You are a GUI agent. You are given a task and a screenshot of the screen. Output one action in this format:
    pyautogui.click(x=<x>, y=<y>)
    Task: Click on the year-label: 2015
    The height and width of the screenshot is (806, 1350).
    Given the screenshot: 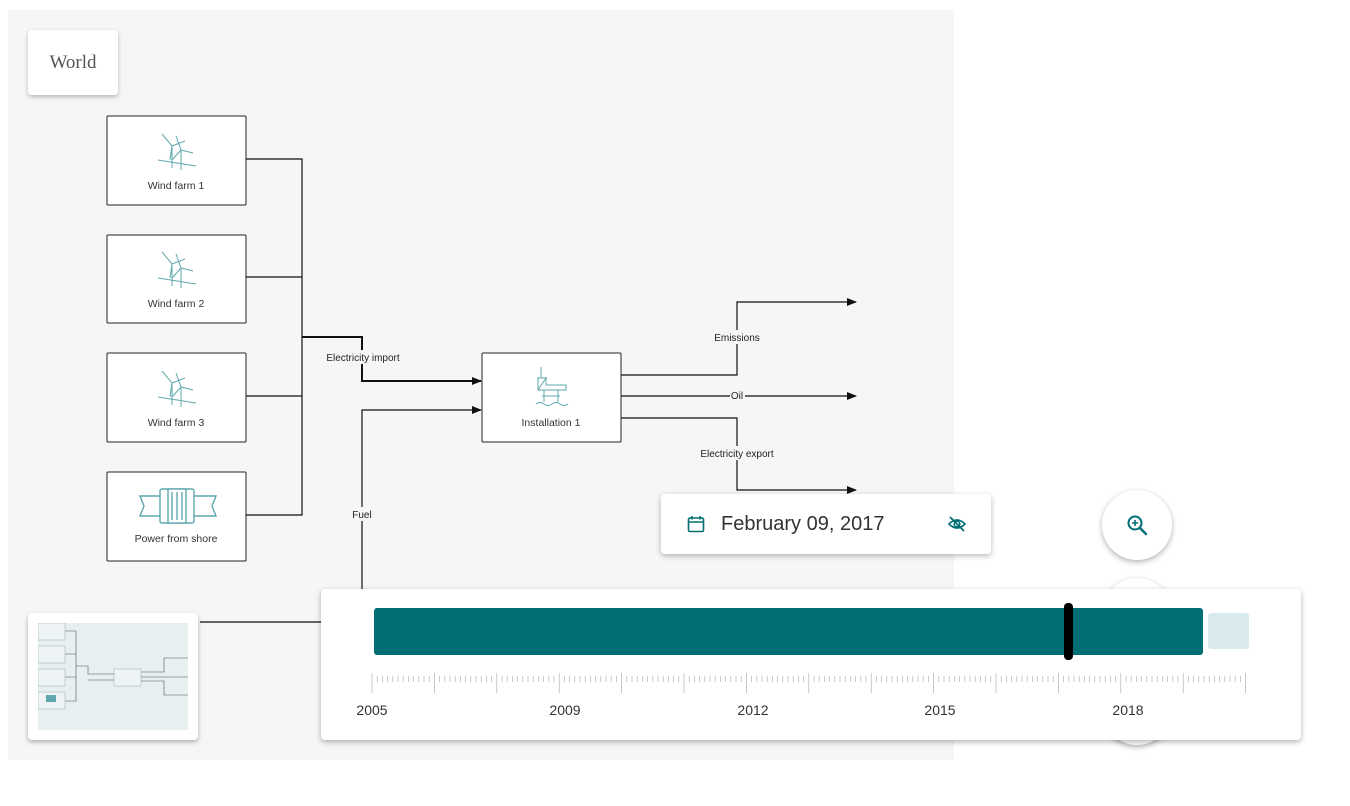 What is the action you would take?
    pyautogui.click(x=940, y=710)
    